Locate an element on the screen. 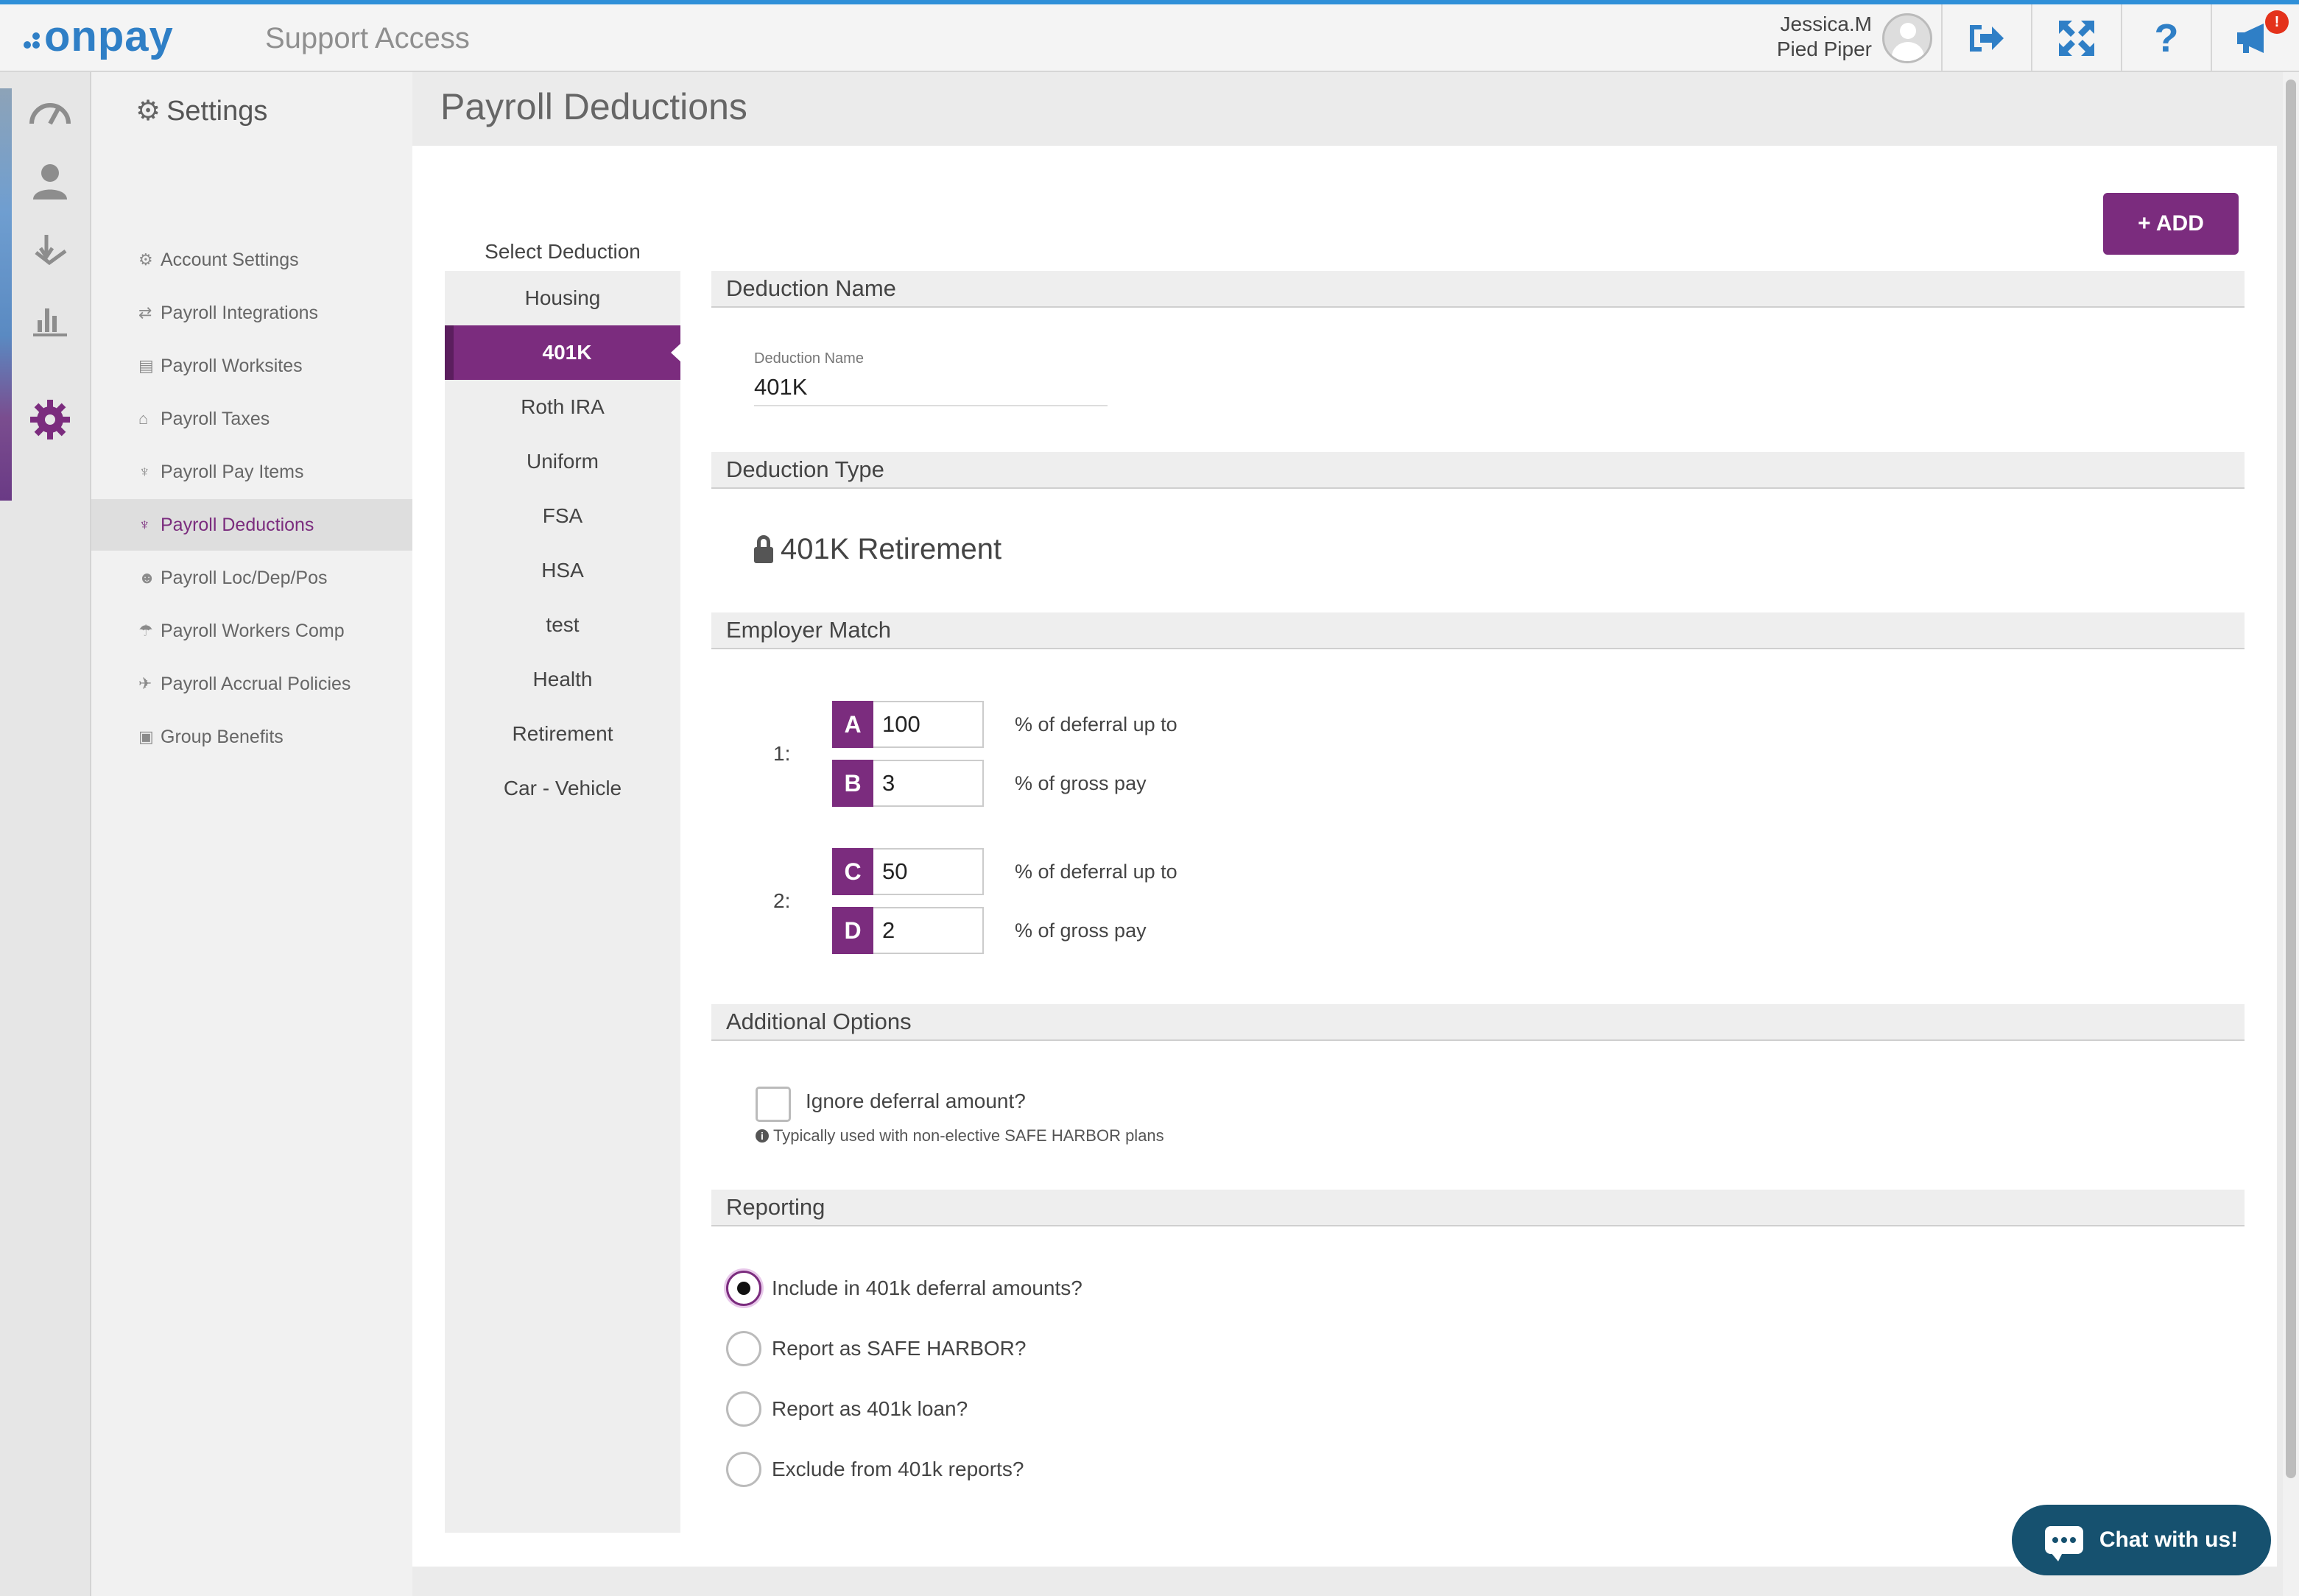  deduction-item: test is located at coordinates (562, 625).